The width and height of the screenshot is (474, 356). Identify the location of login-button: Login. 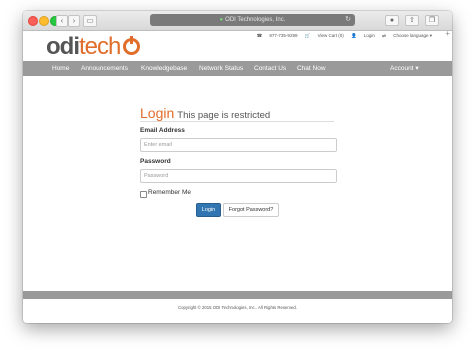
(208, 210).